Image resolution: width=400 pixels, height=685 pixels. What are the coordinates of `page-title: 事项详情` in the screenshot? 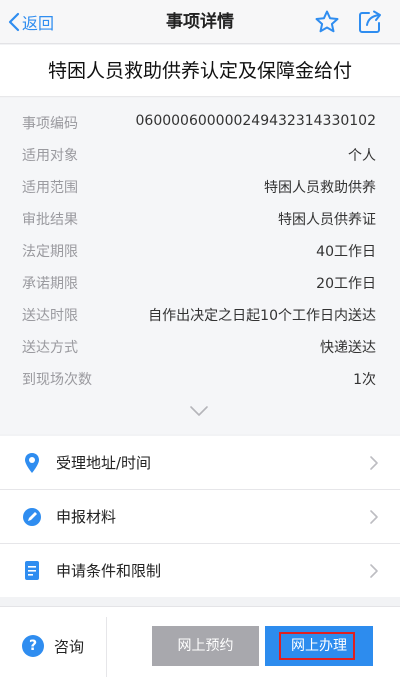 It's located at (200, 22).